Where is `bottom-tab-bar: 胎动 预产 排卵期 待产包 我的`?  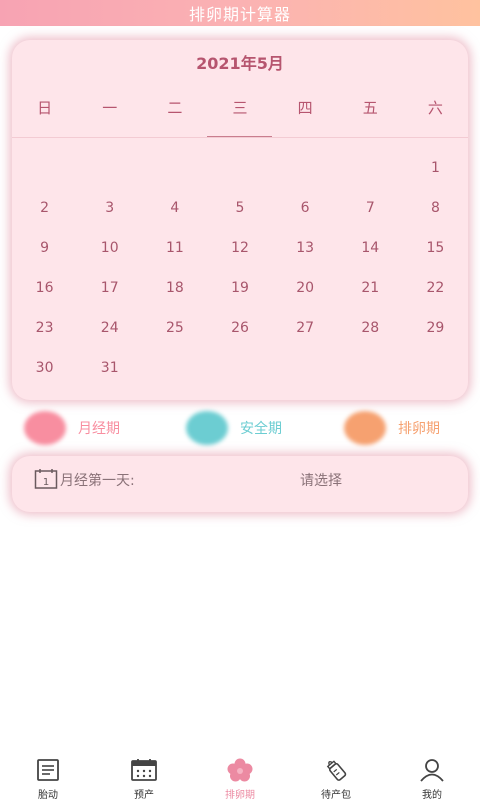 bottom-tab-bar: 胎动 预产 排卵期 待产包 我的 is located at coordinates (240, 776).